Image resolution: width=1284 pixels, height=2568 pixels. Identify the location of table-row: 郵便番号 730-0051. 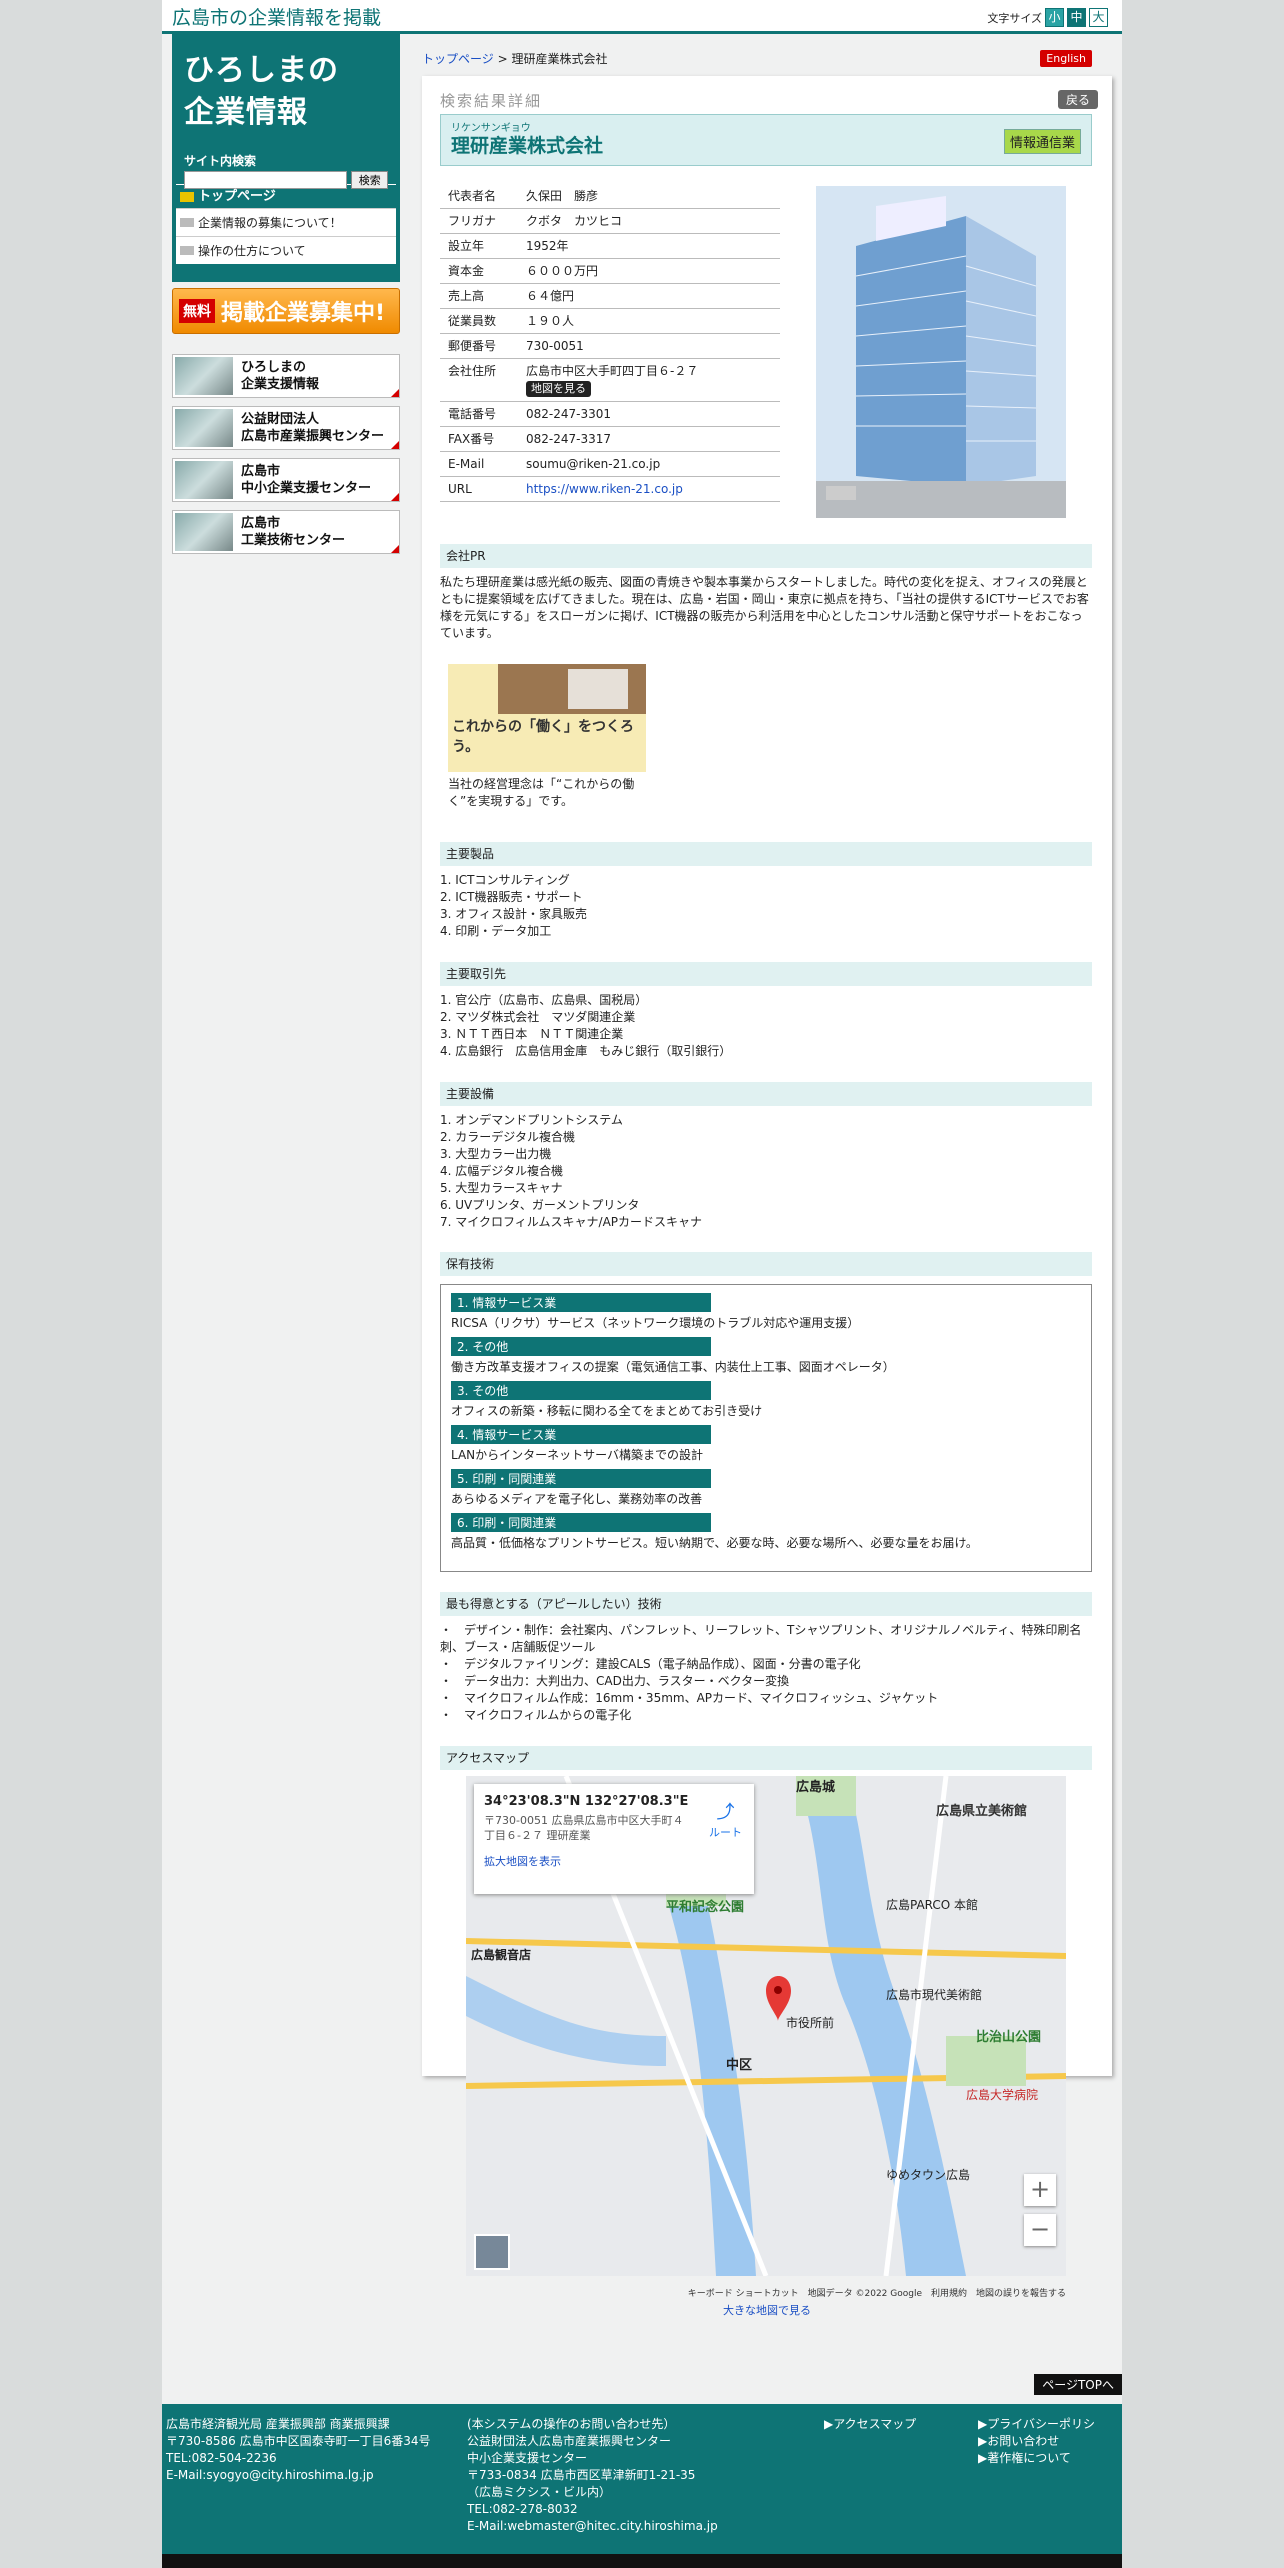
(610, 346).